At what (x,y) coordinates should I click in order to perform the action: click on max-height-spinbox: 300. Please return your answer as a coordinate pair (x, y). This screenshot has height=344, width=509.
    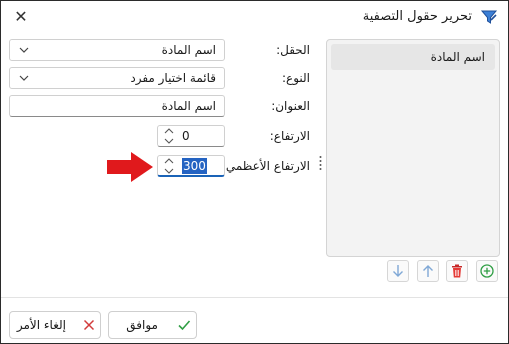
    Looking at the image, I should click on (191, 166).